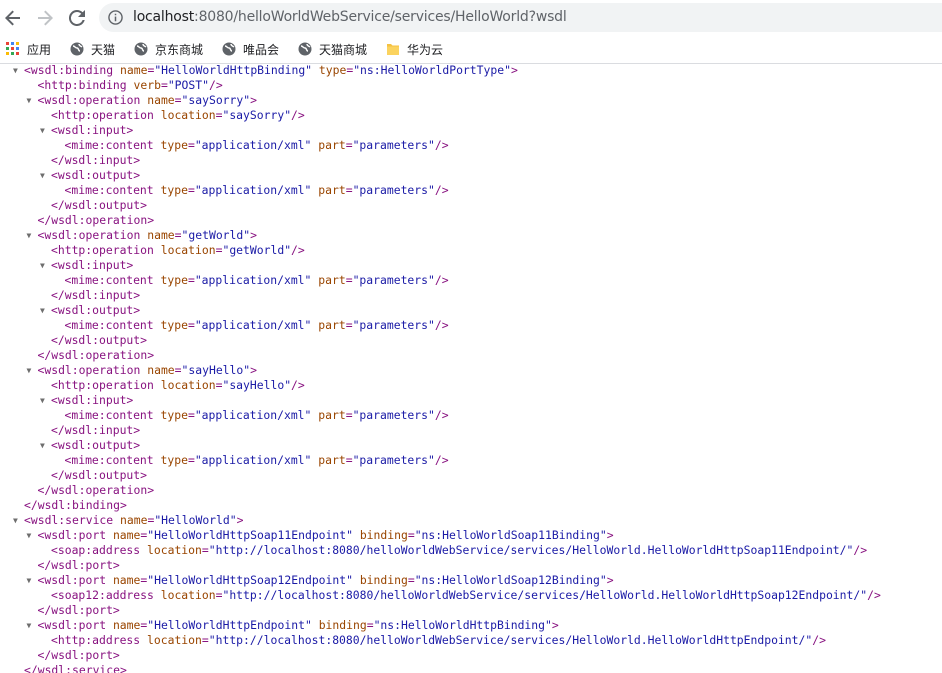 Image resolution: width=942 pixels, height=673 pixels. What do you see at coordinates (96, 355) in the screenshot?
I see `xml-tag: </wsdl:operation>` at bounding box center [96, 355].